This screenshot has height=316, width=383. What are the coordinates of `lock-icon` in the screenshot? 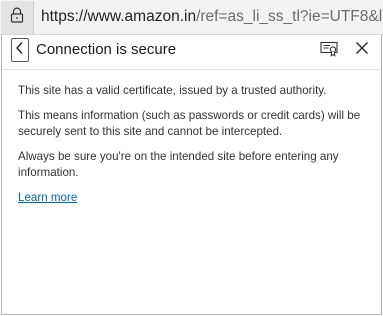 It's located at (17, 17).